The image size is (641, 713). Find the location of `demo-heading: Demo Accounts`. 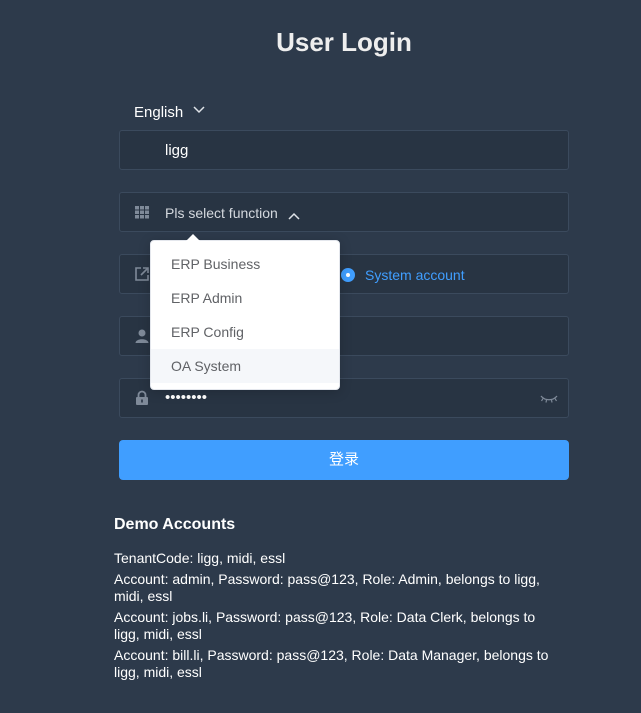

demo-heading: Demo Accounts is located at coordinates (175, 524).